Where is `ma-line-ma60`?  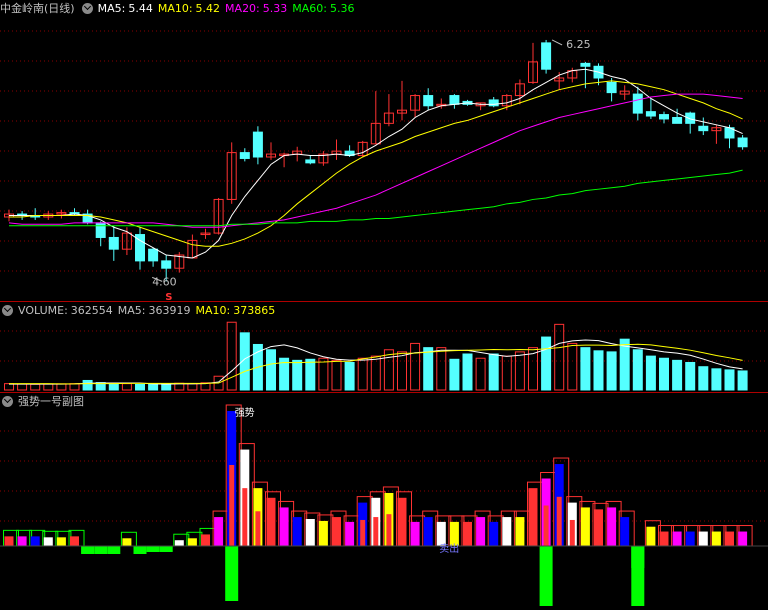
ma-line-ma60 is located at coordinates (376, 198).